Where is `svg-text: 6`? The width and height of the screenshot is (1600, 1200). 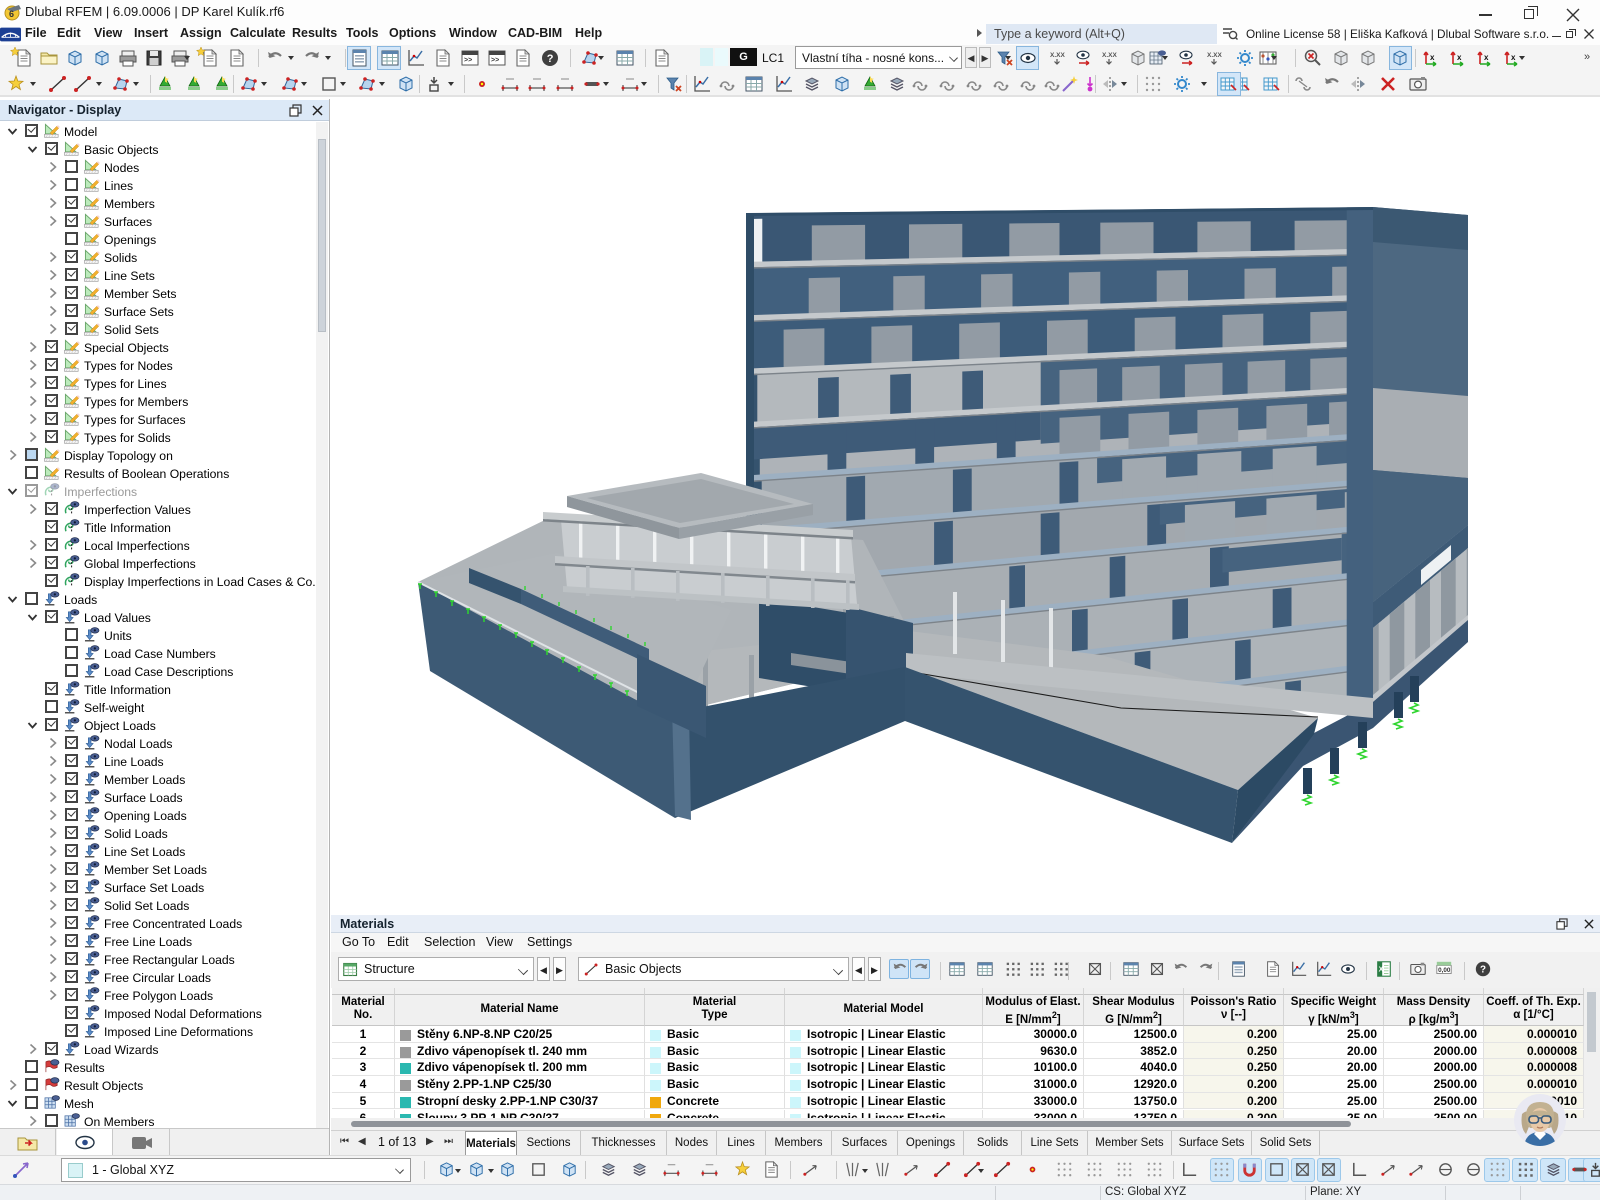 svg-text: 6 is located at coordinates (11, 14).